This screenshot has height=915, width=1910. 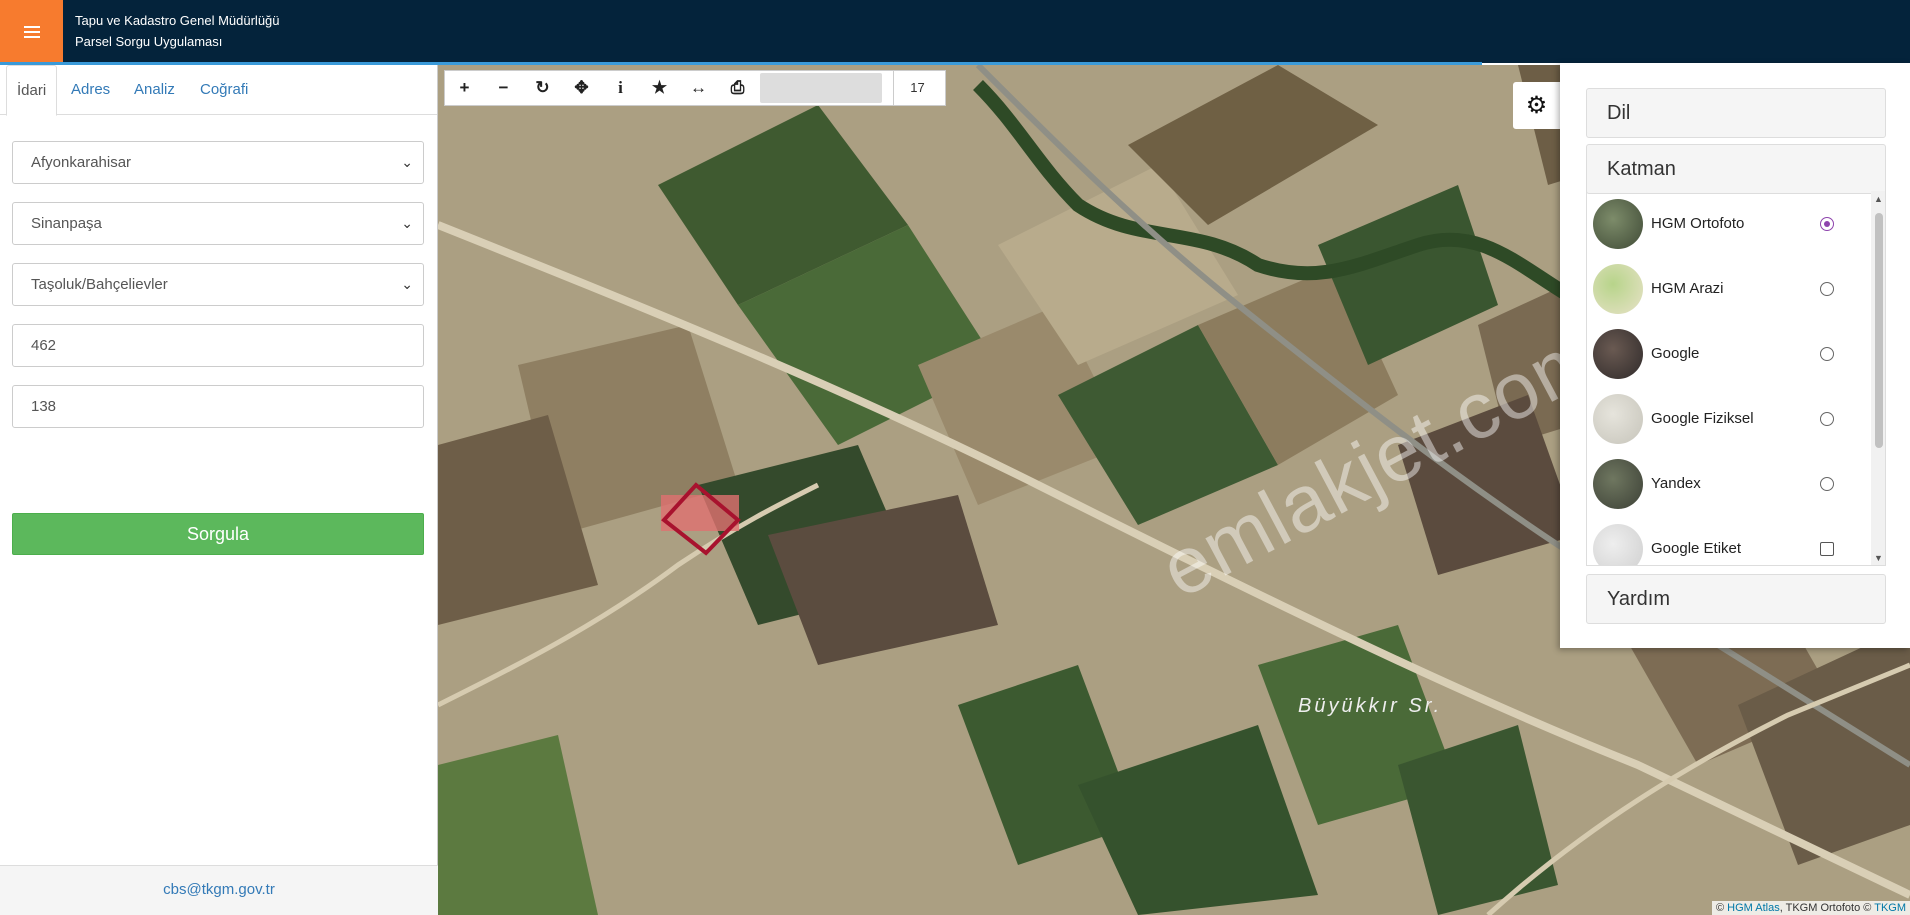 I want to click on map-attribution: © HGM Atlas, TKGM Ortofoto © TKGM, so click(x=1810, y=908).